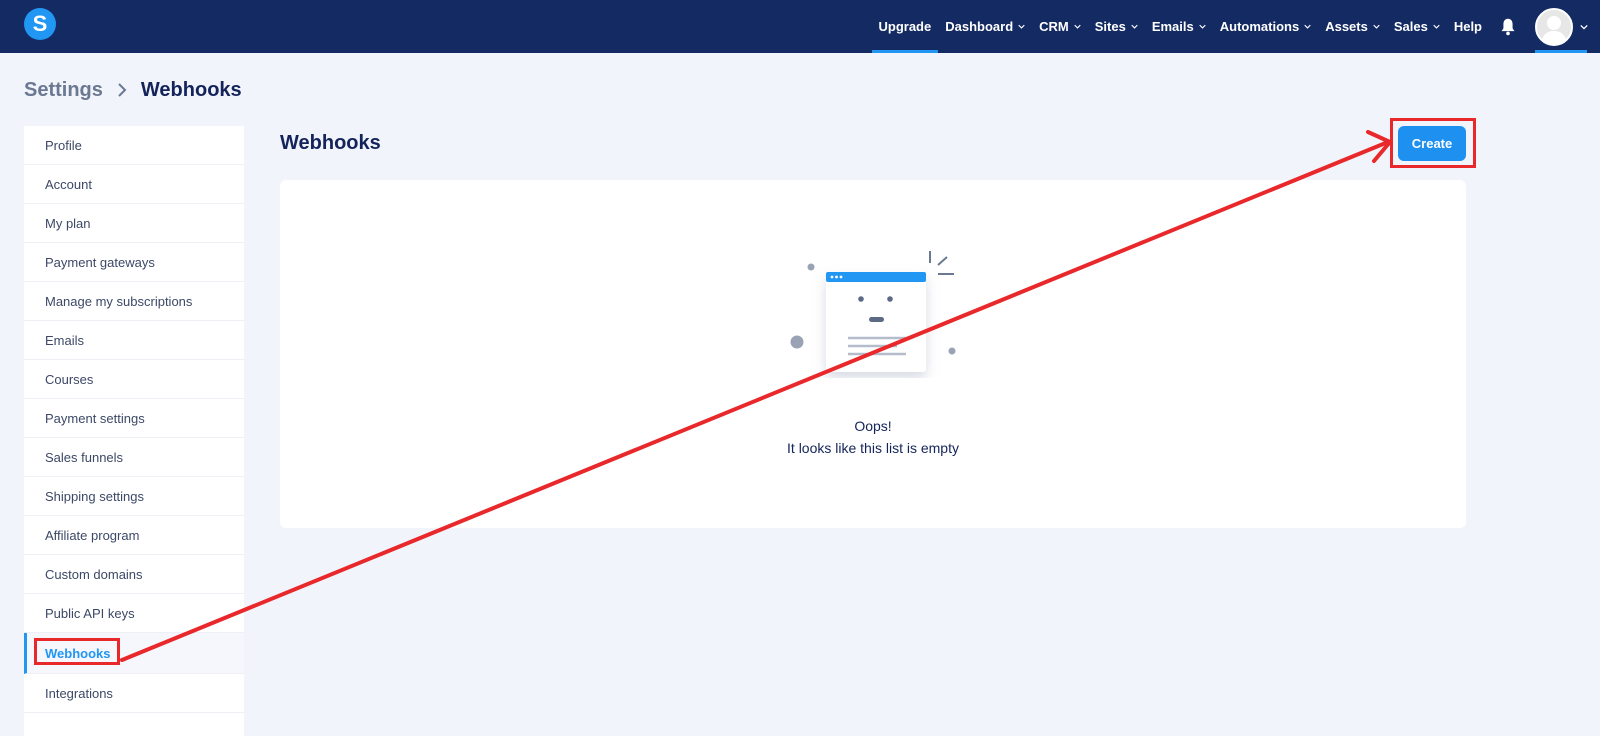  Describe the element at coordinates (134, 693) in the screenshot. I see `sidebar-item-integrations: Integrations` at that location.